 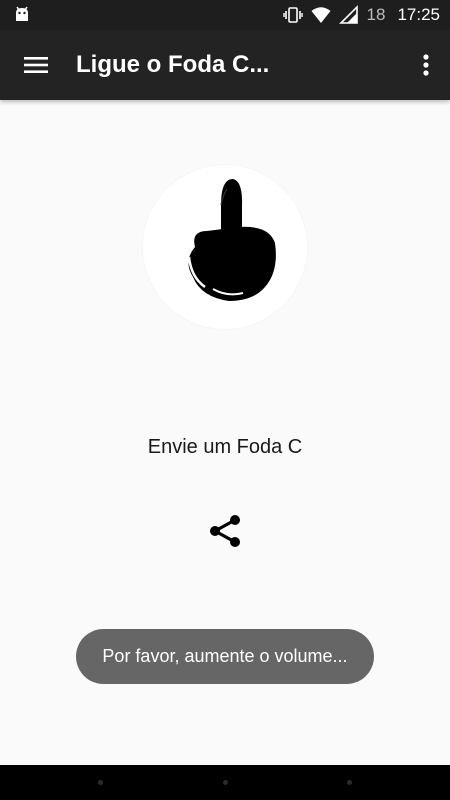 I want to click on hamburger-menu-icon, so click(x=36, y=65).